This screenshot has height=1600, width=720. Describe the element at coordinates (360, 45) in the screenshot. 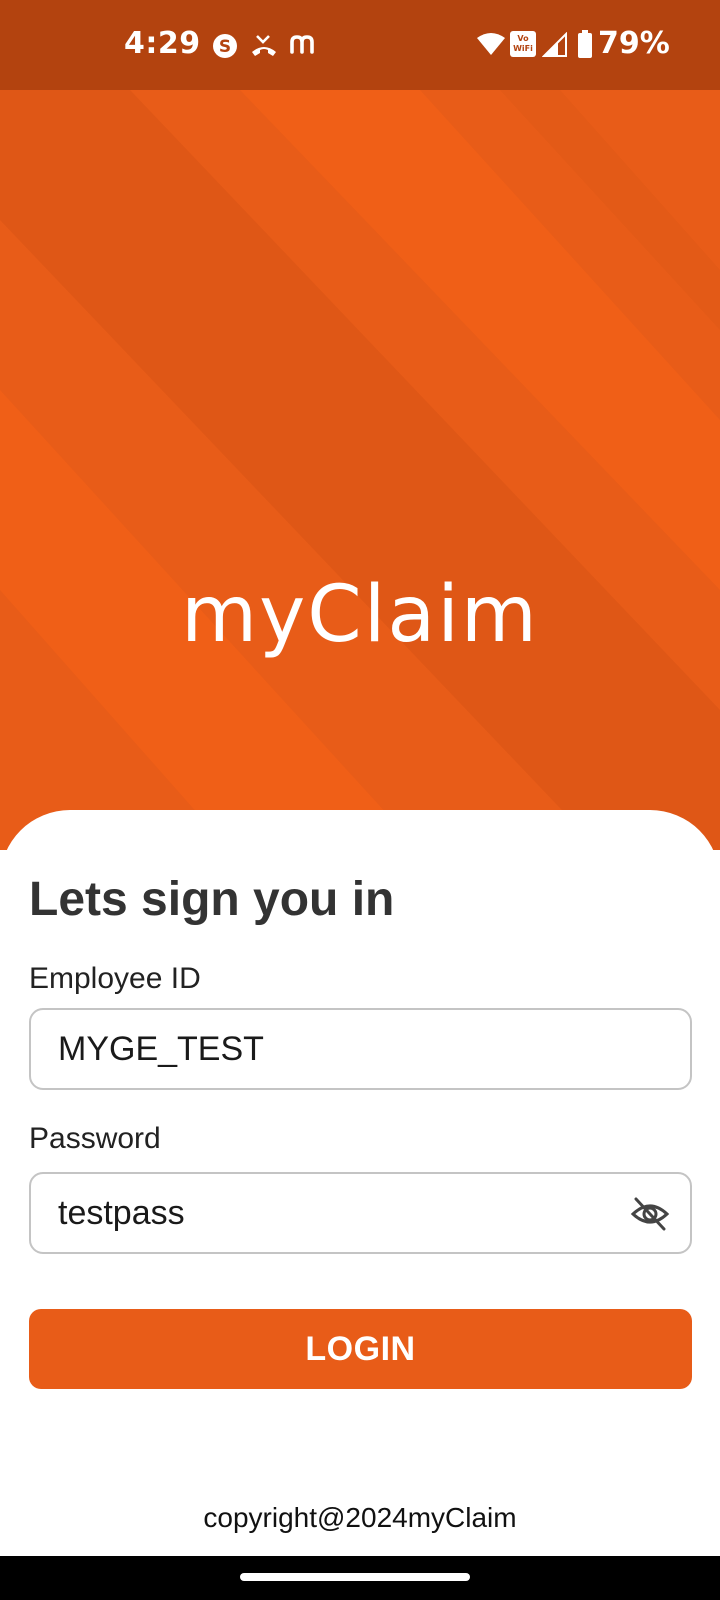

I see `status-bar: 4:29 S Vo WiFi 79%` at that location.